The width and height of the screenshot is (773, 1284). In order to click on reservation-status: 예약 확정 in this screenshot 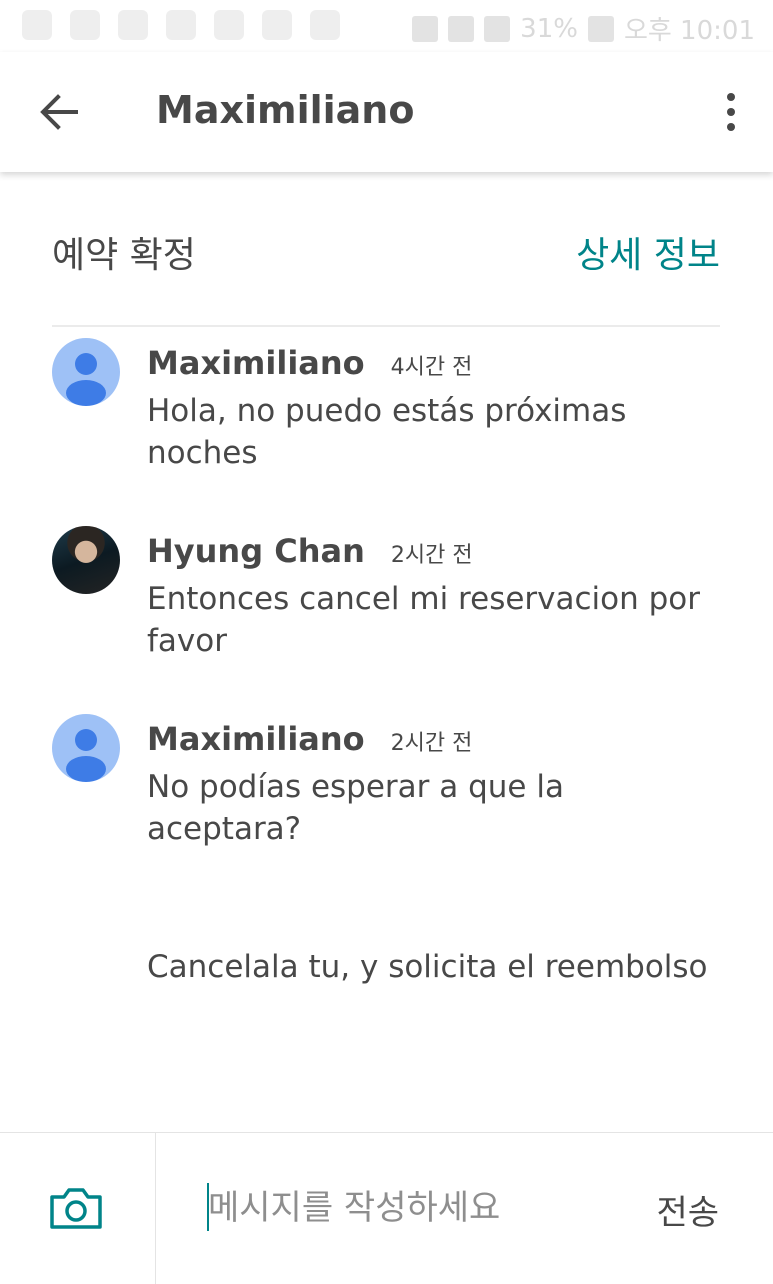, I will do `click(124, 255)`.